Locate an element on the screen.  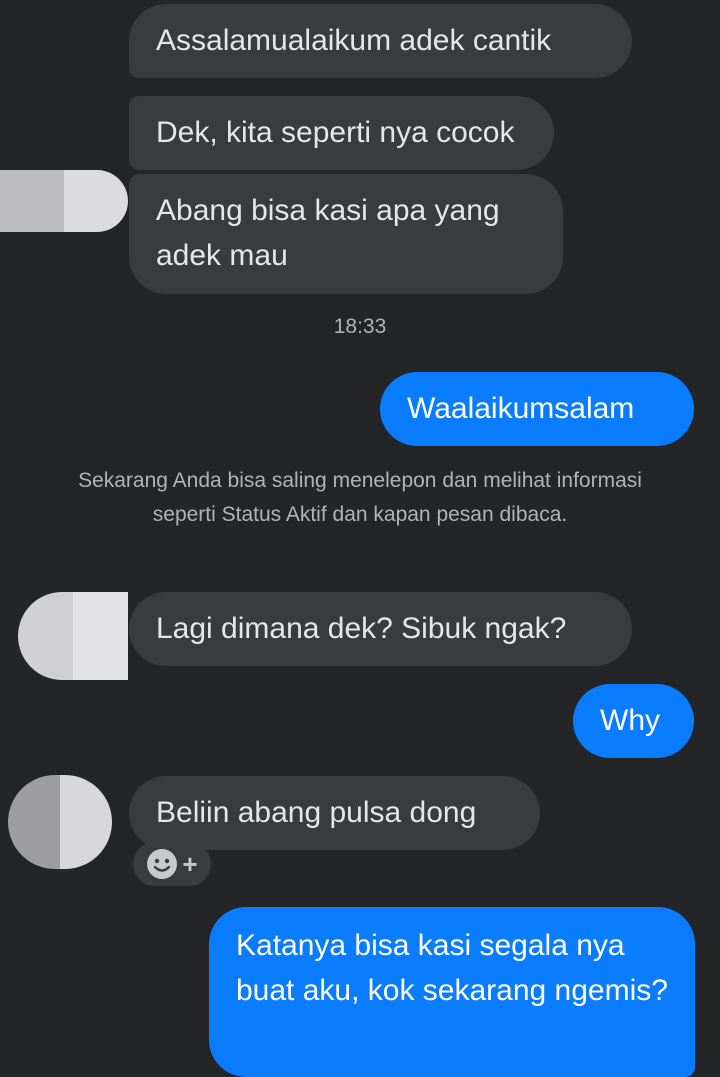
incoming-message-bubble: Dek, kita seperti nya cocok is located at coordinates (341, 133).